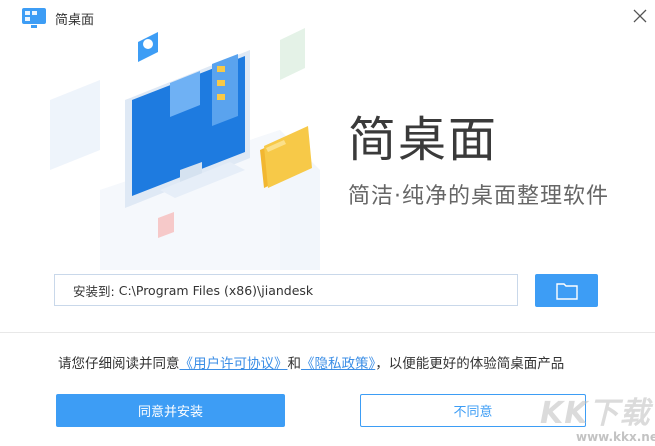 The width and height of the screenshot is (655, 446). What do you see at coordinates (478, 196) in the screenshot?
I see `slogan: 简洁·纯净的桌面整理软件` at bounding box center [478, 196].